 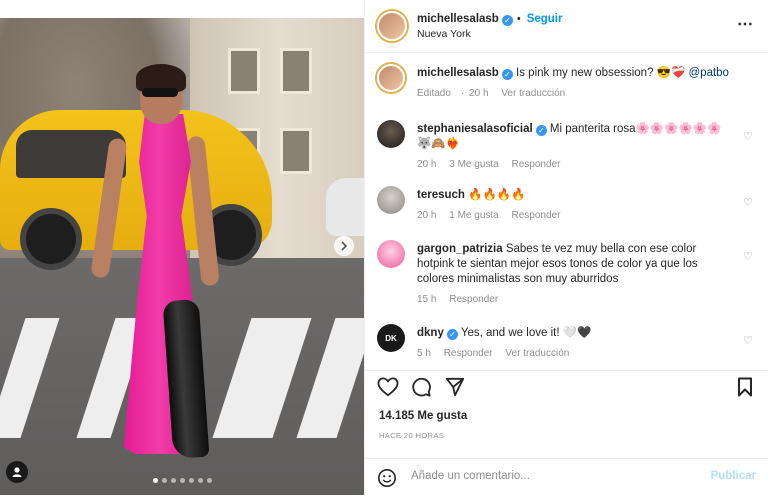 What do you see at coordinates (388, 387) in the screenshot?
I see `like-heart-icon` at bounding box center [388, 387].